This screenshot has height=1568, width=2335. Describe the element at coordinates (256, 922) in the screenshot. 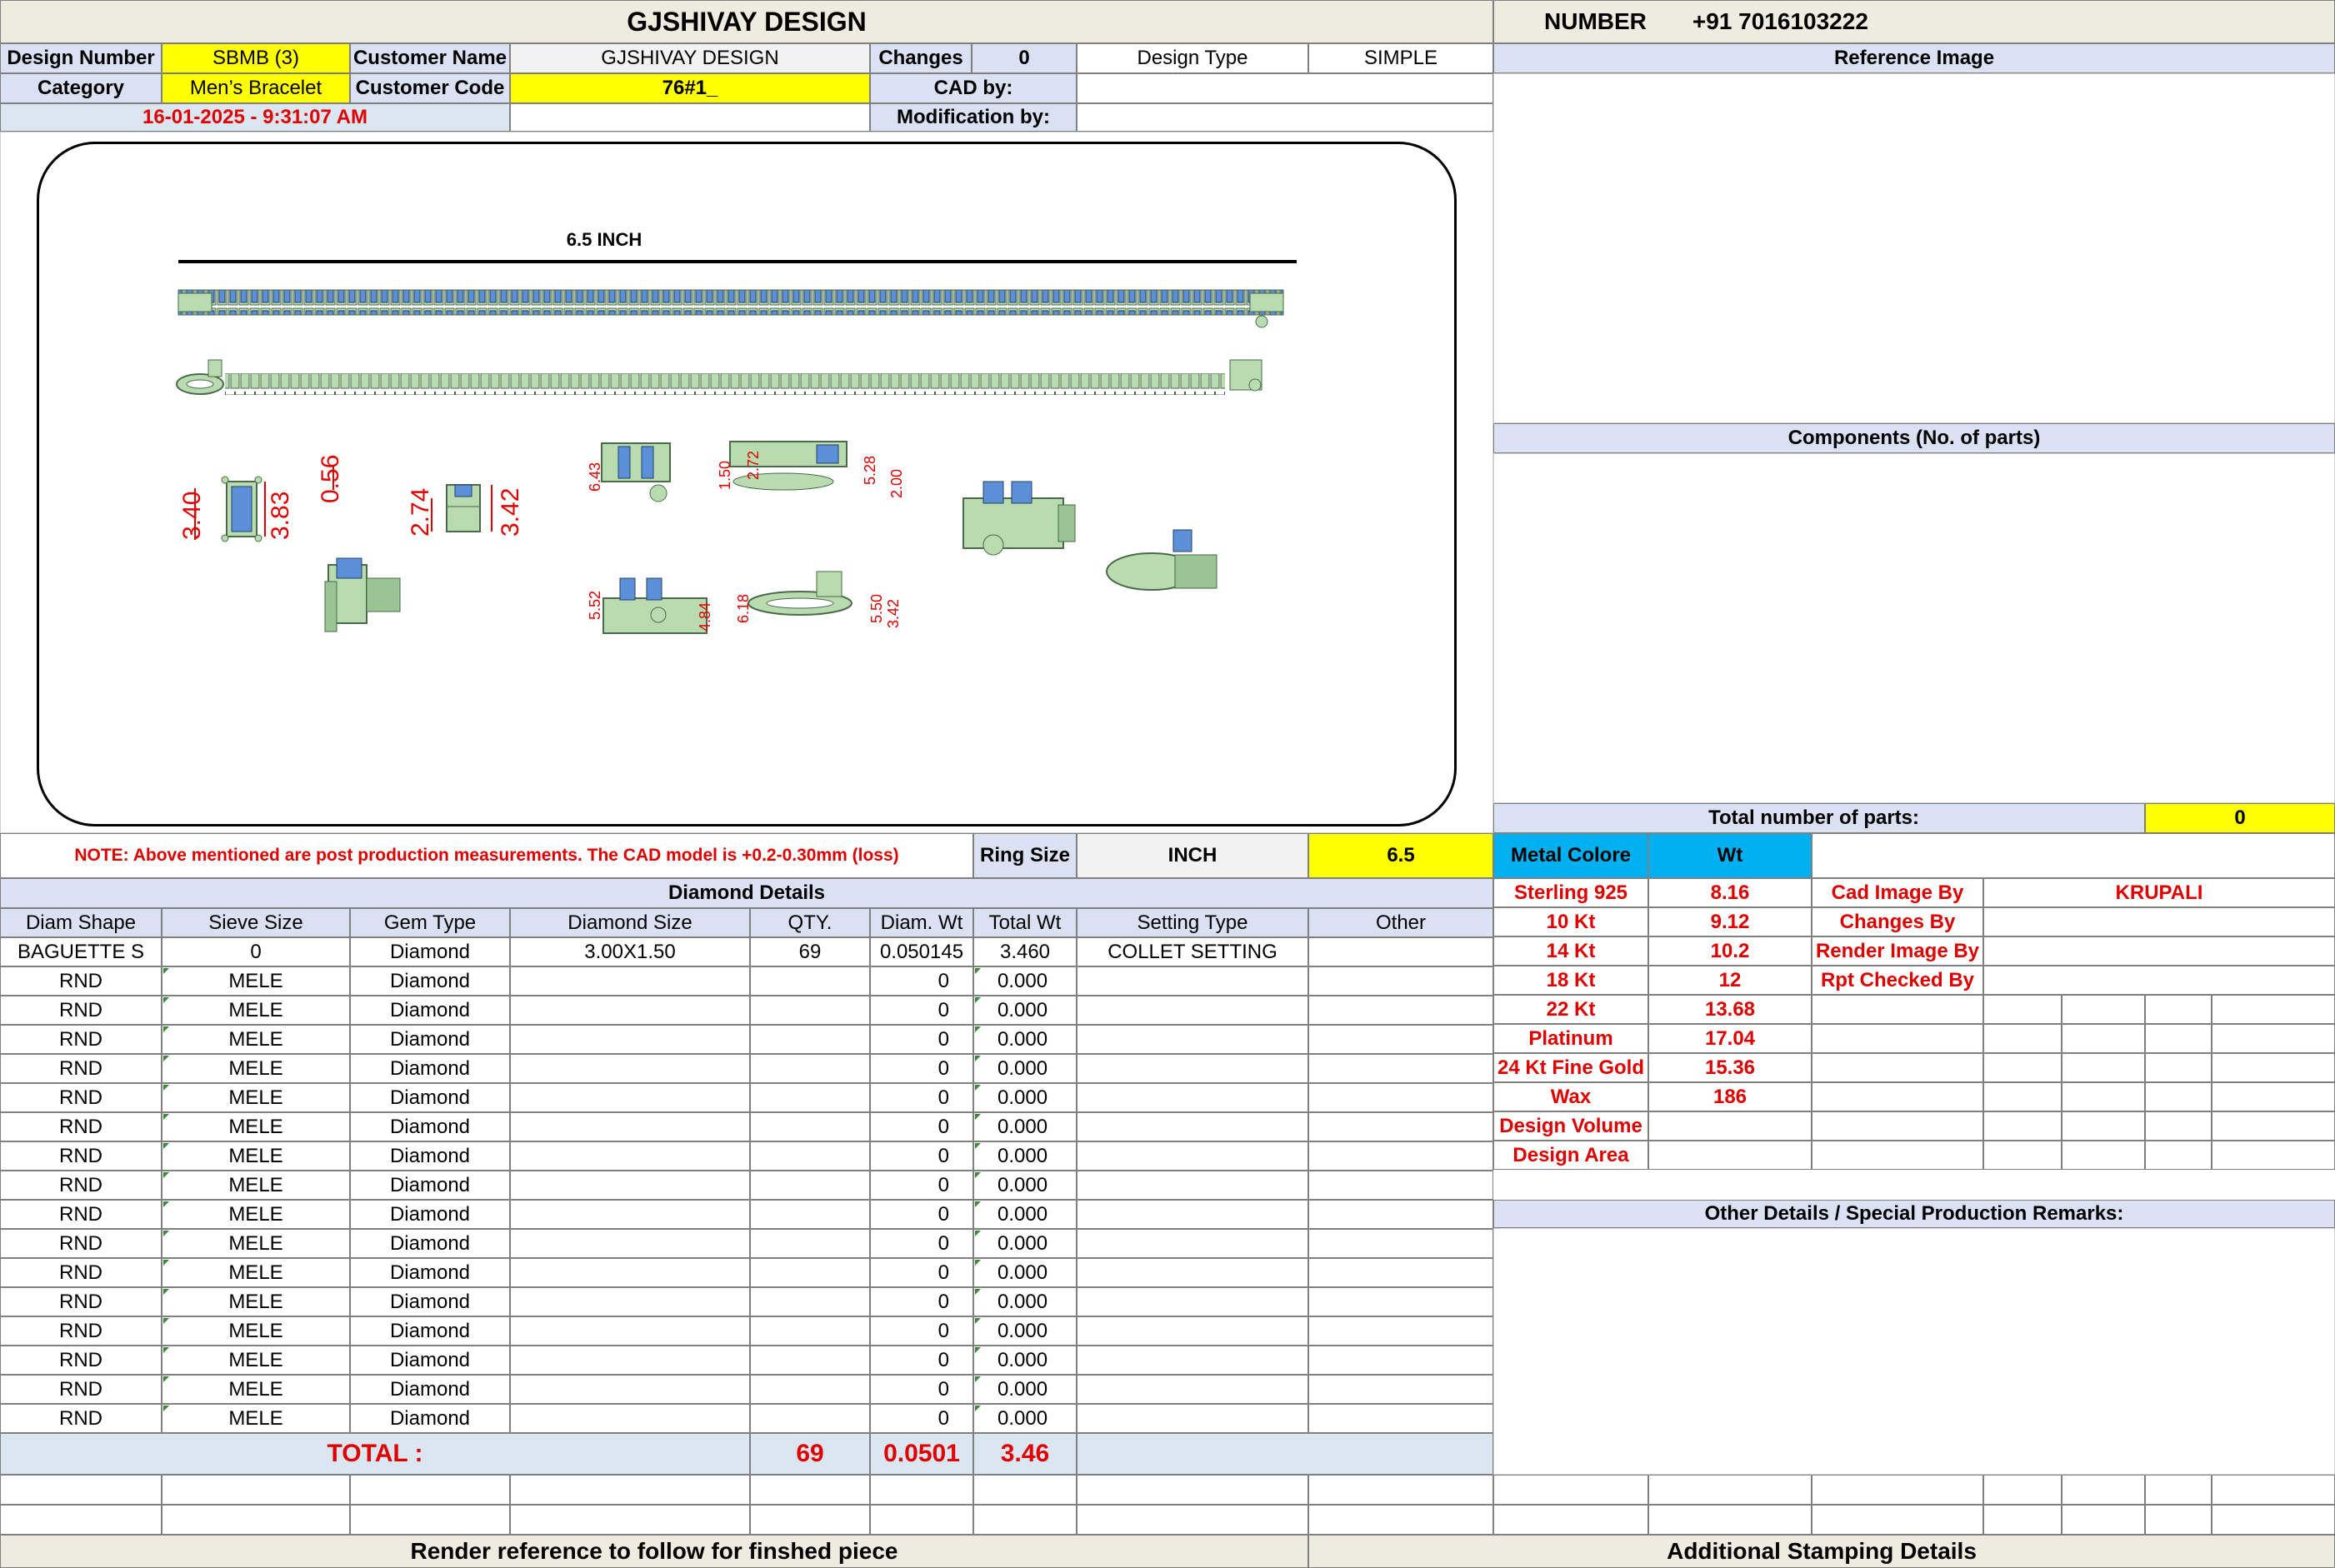

I see `diamond-header-cell: Sieve Size` at that location.